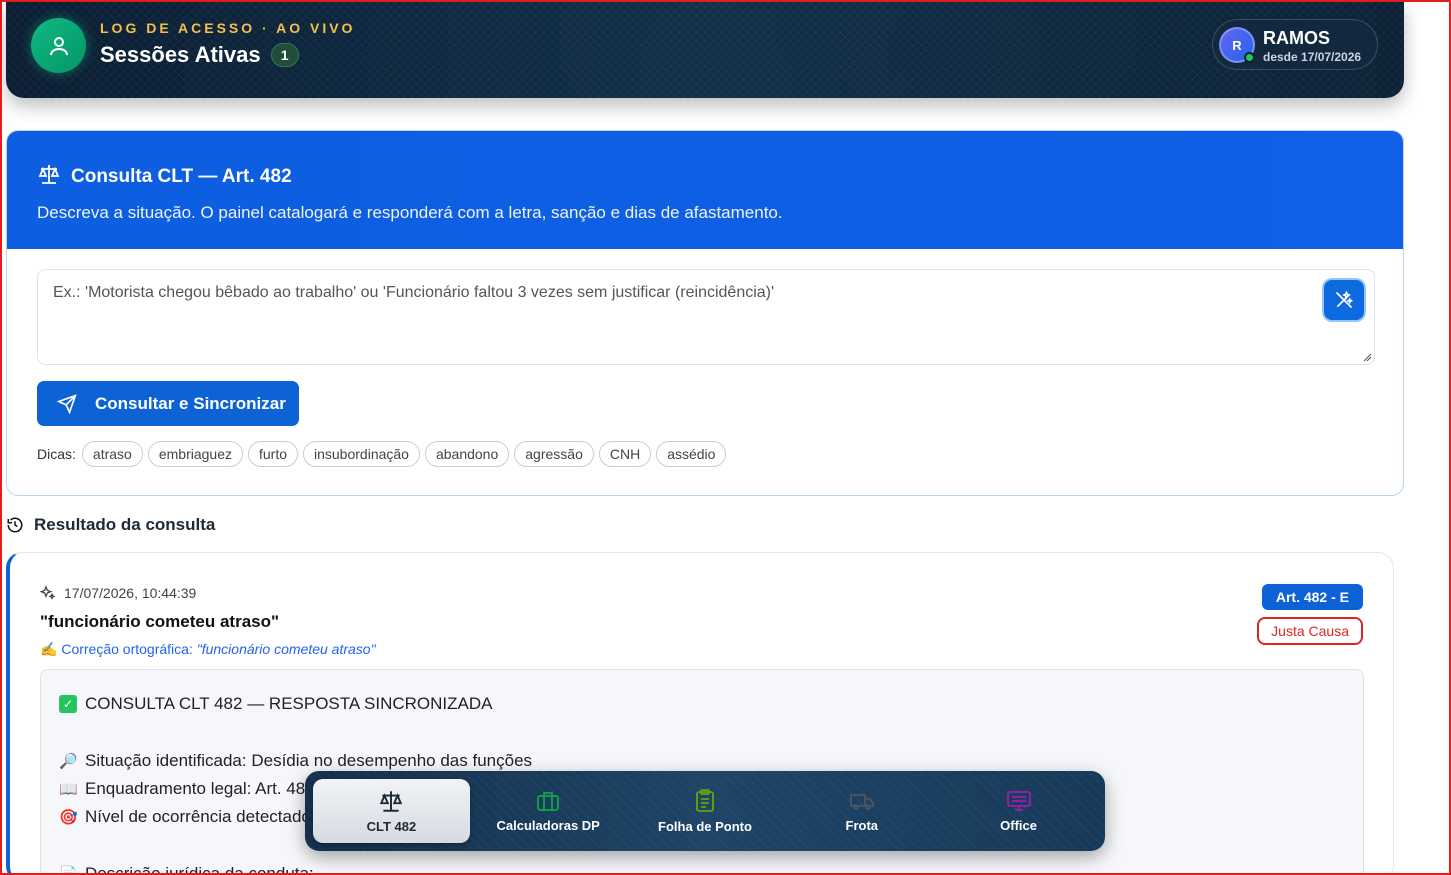 The image size is (1451, 875). Describe the element at coordinates (548, 825) in the screenshot. I see `dock-item-label: Calculadoras DP` at that location.